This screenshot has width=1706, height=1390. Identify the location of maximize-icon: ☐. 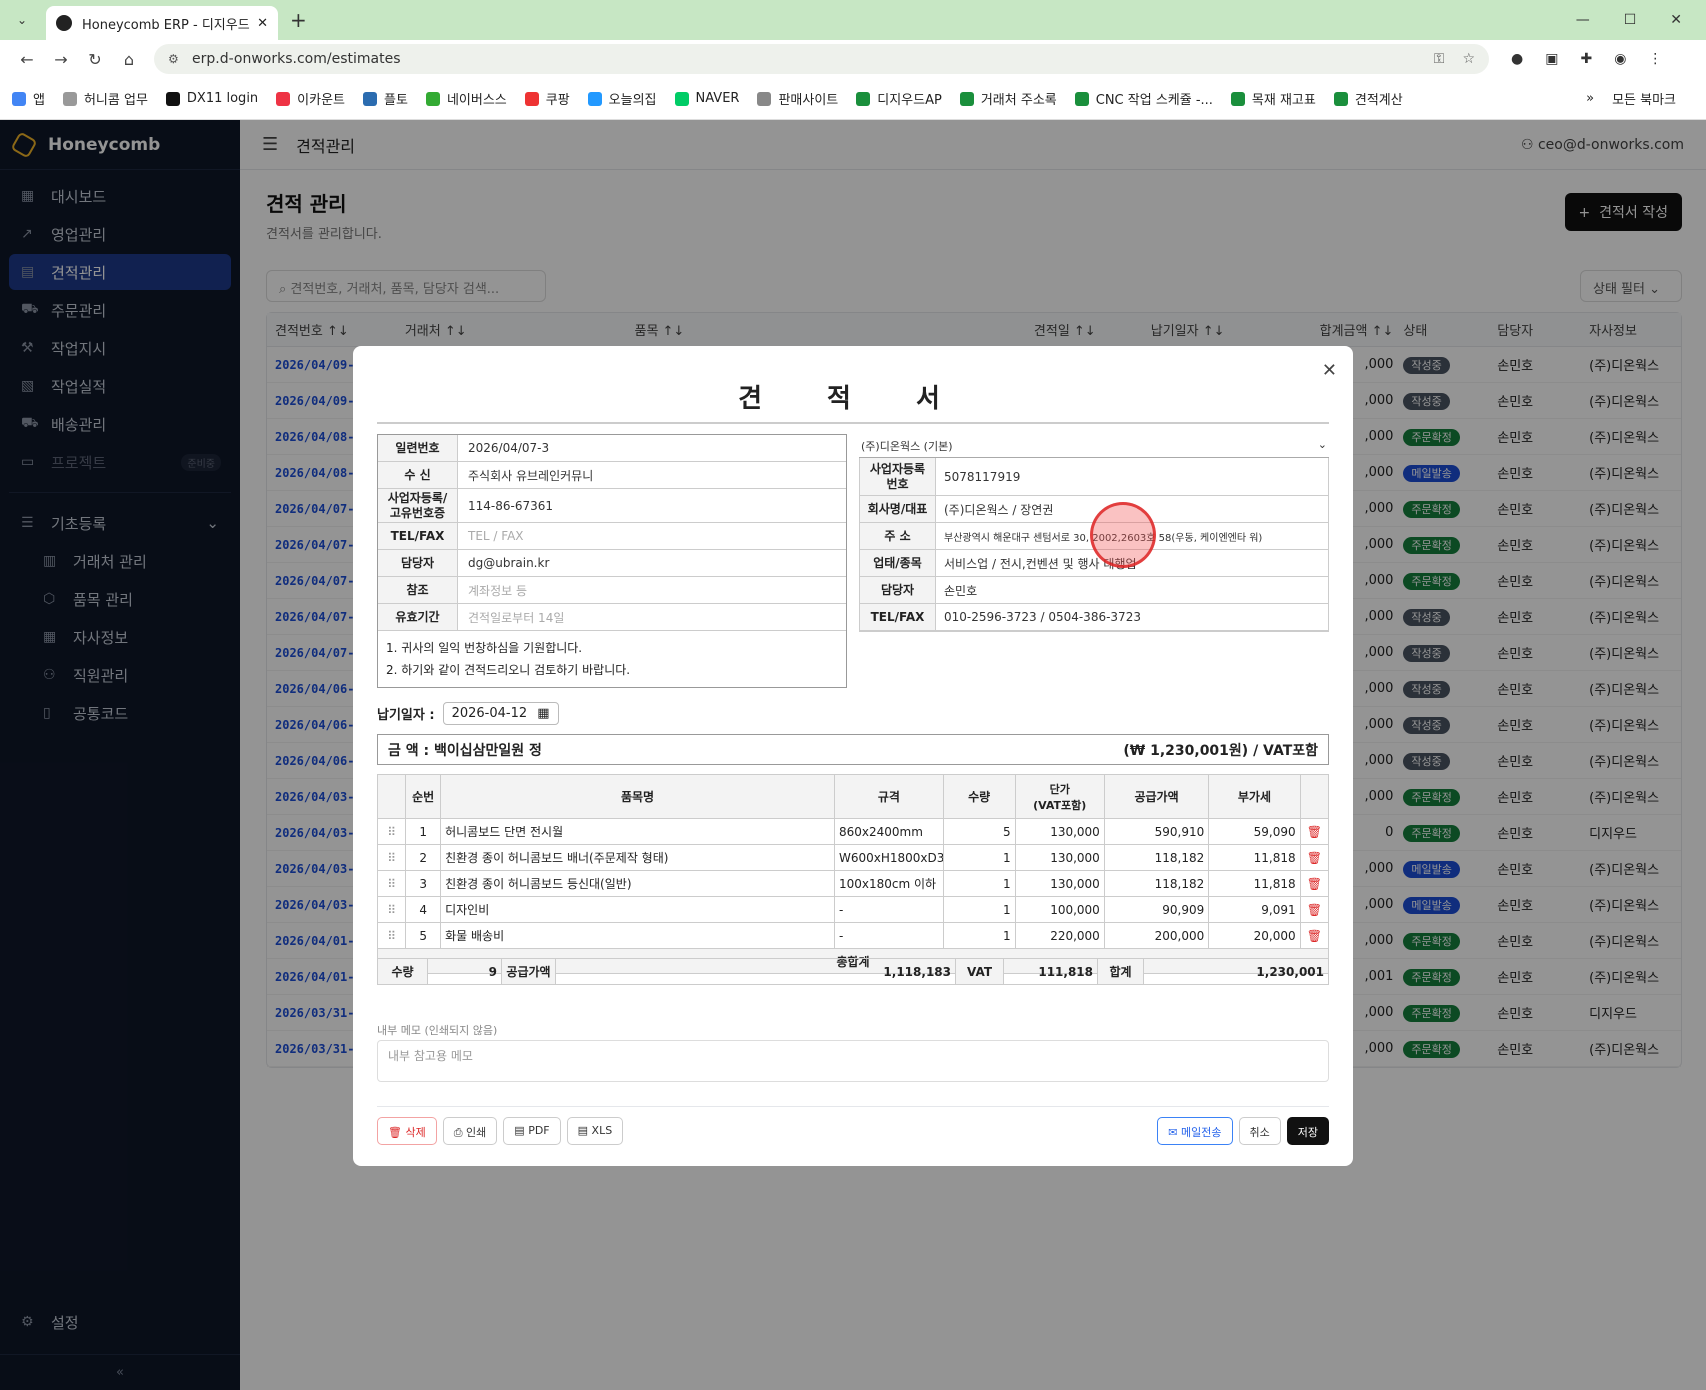
(1630, 20).